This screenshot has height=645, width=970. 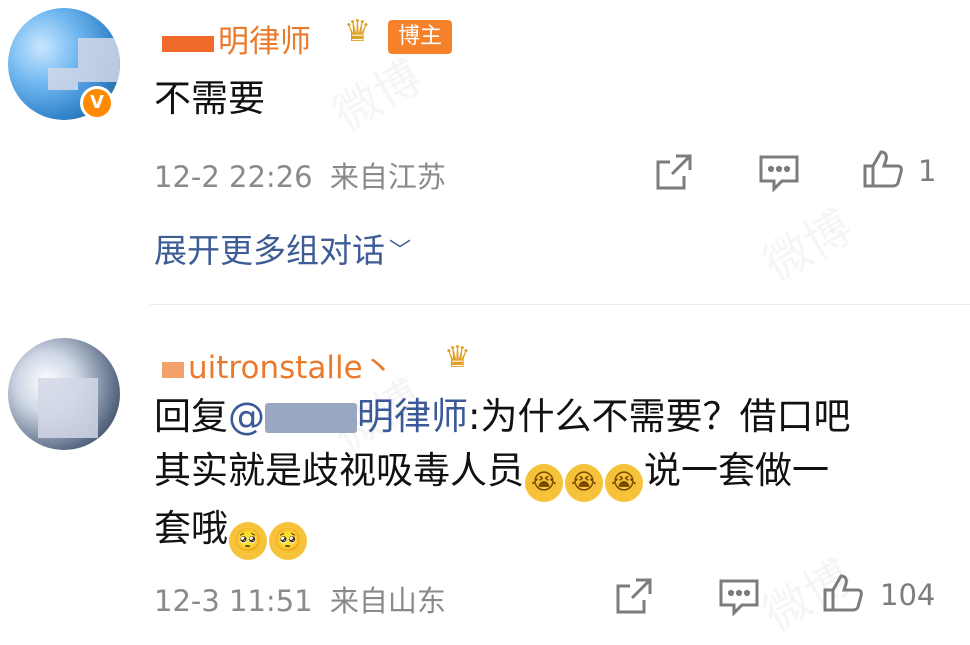 I want to click on divider, so click(x=560, y=304).